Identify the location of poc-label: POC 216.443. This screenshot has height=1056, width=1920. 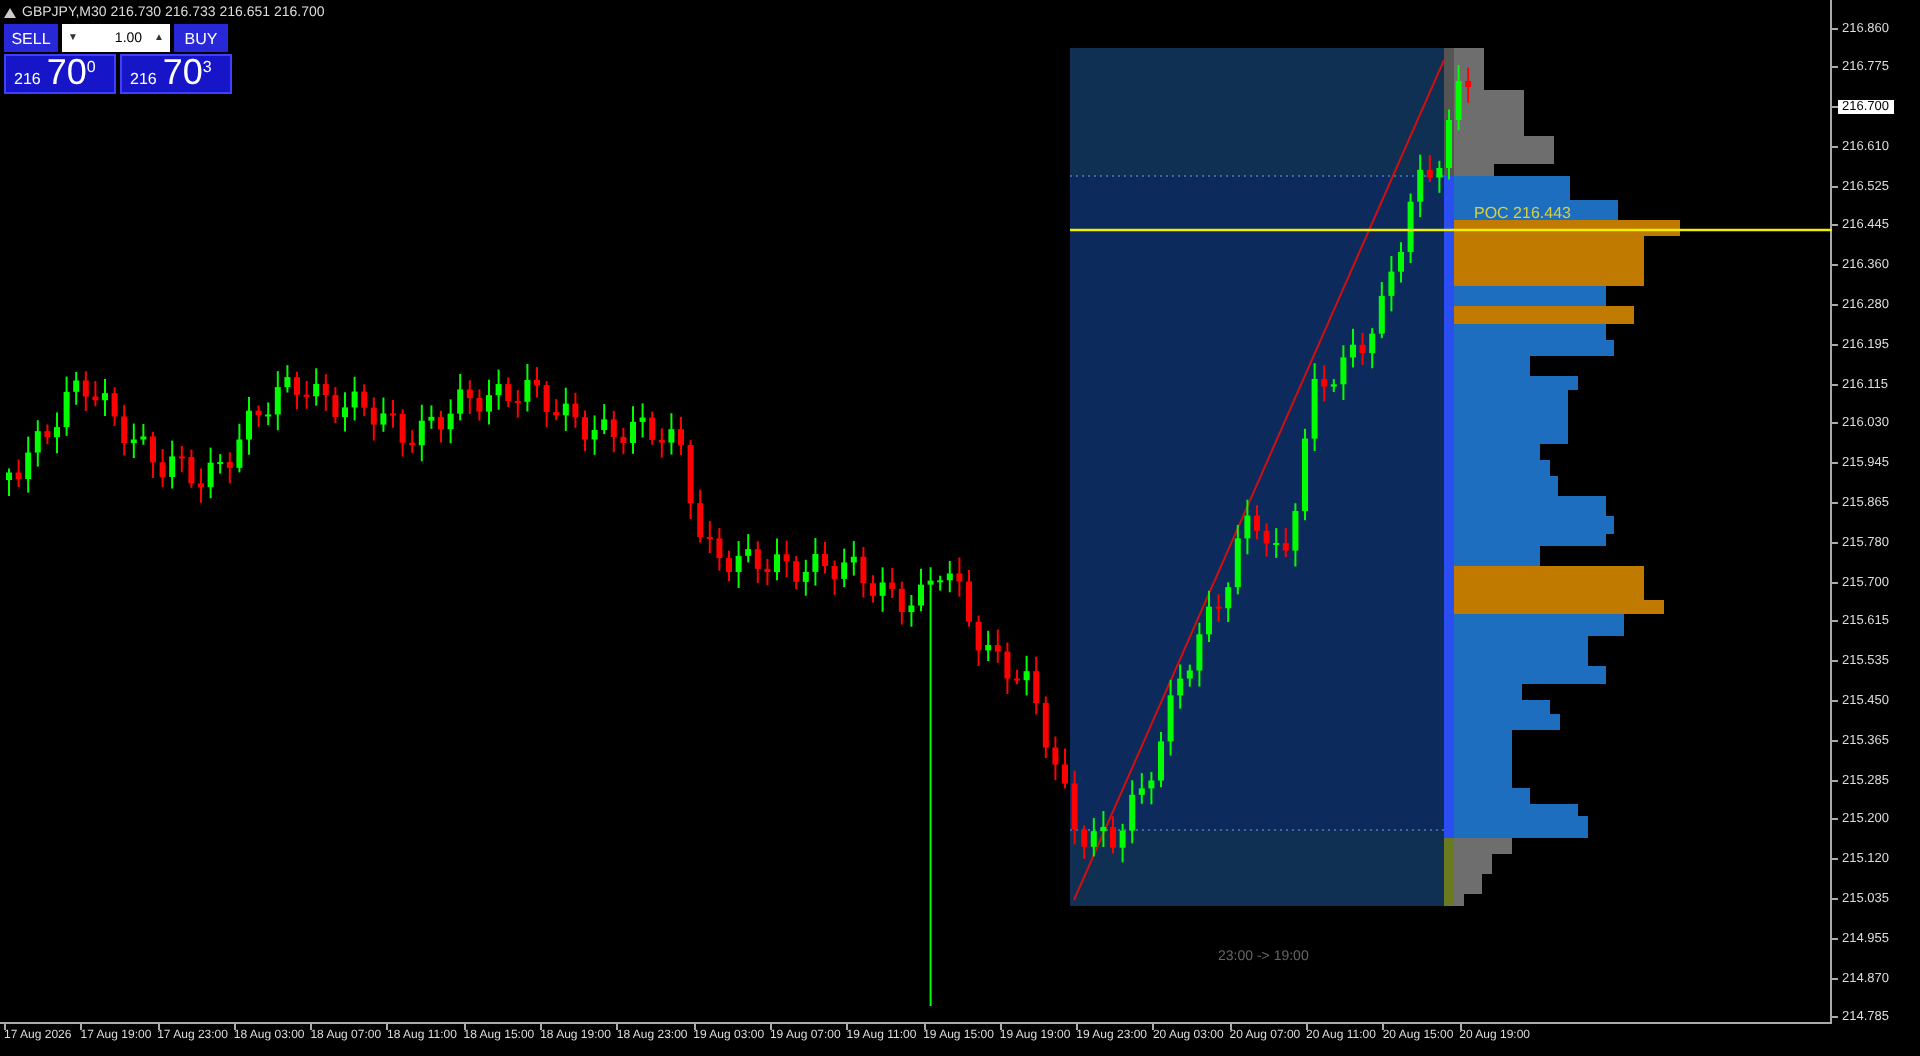
(1522, 213).